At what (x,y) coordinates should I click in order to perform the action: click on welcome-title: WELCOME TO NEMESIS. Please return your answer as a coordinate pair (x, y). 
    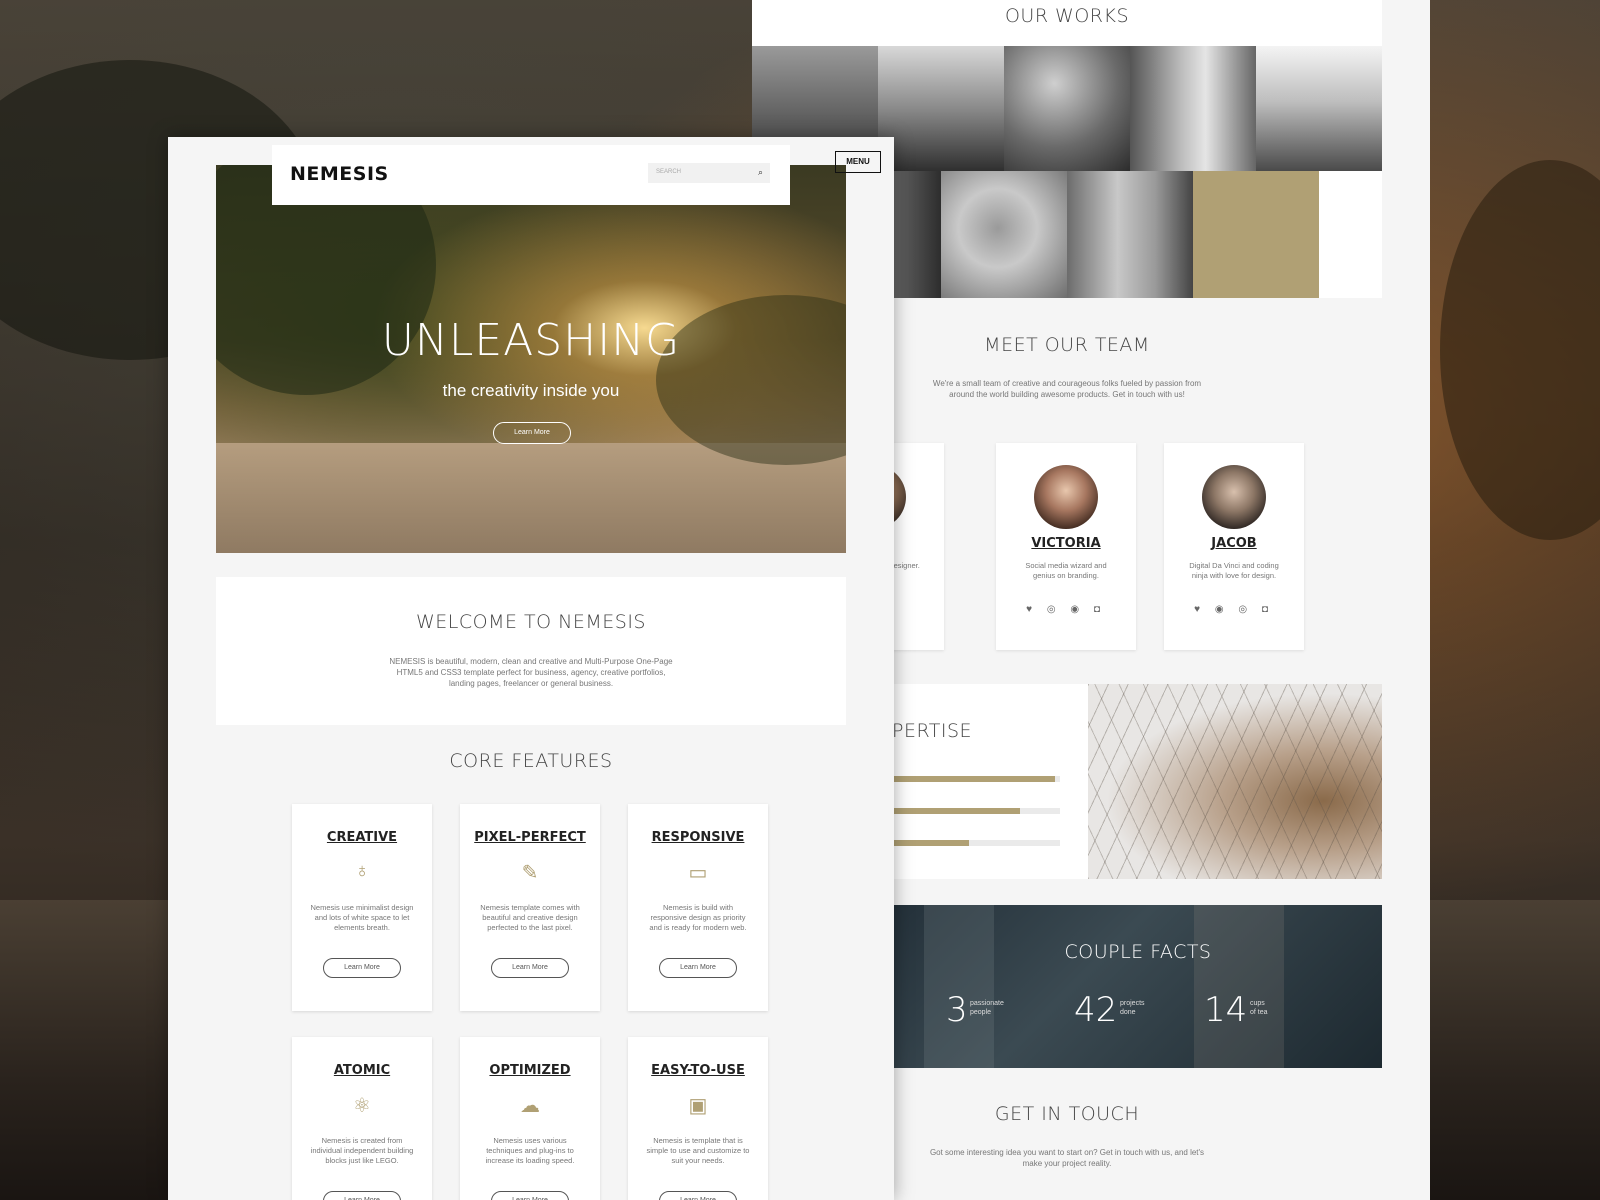
    Looking at the image, I should click on (531, 622).